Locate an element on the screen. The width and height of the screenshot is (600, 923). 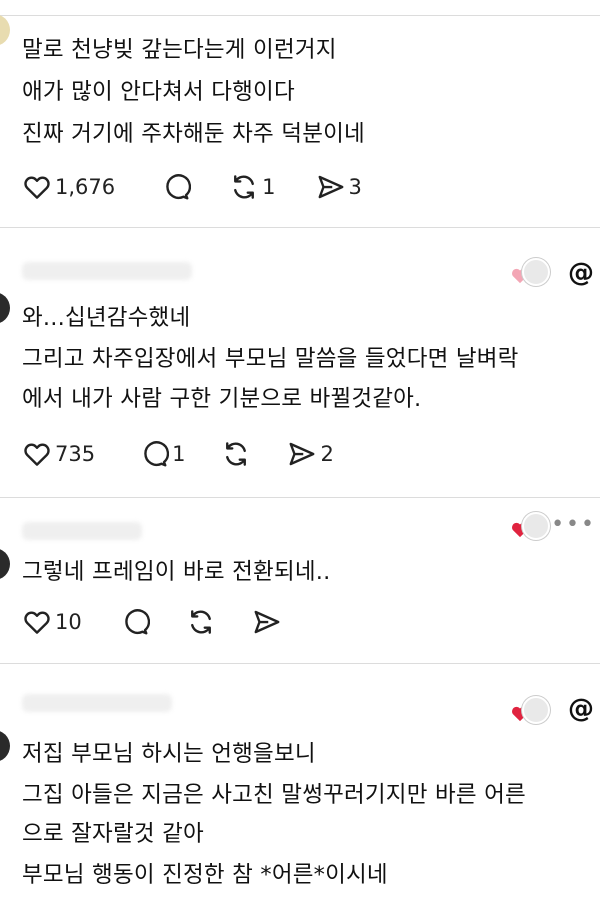
reply-count: 1 is located at coordinates (179, 454).